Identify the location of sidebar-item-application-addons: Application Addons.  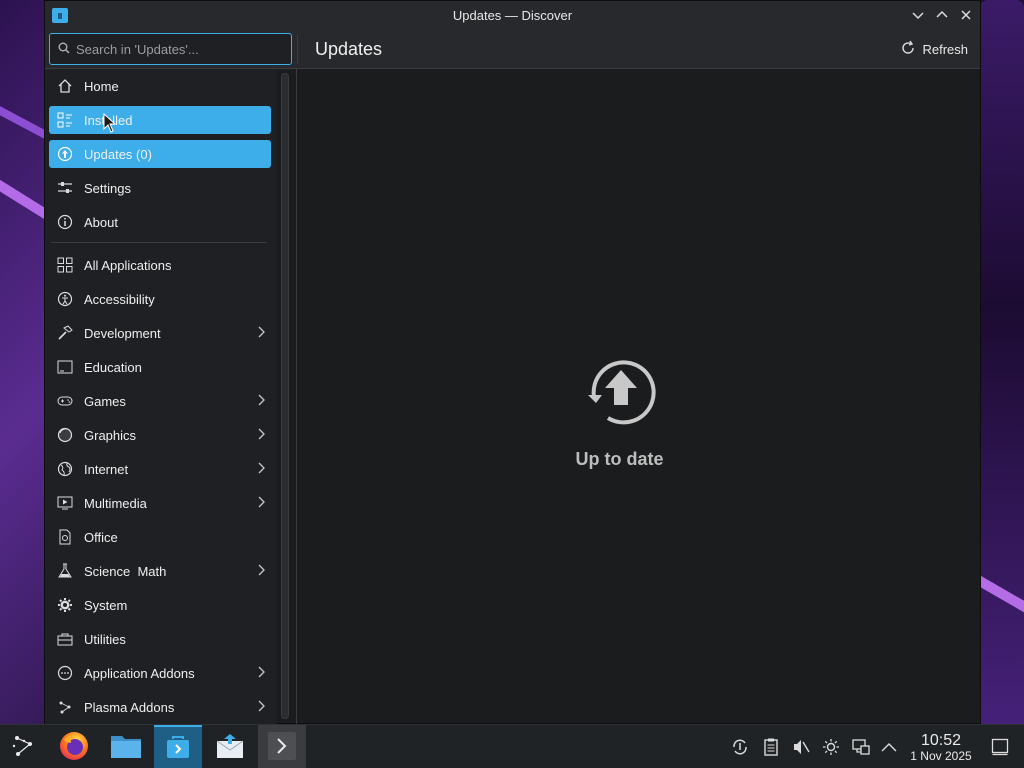
(160, 673).